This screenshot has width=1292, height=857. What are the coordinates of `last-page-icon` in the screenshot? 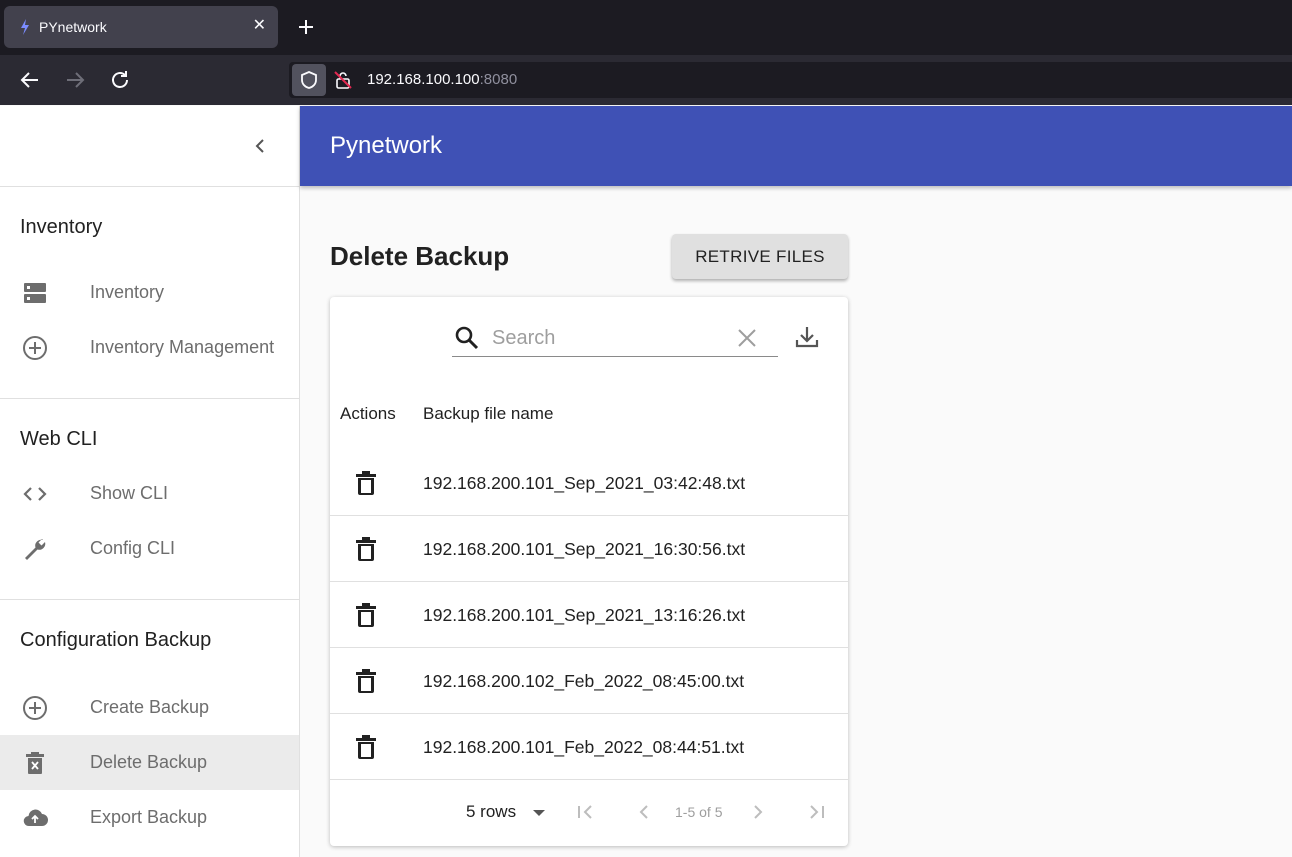 It's located at (817, 812).